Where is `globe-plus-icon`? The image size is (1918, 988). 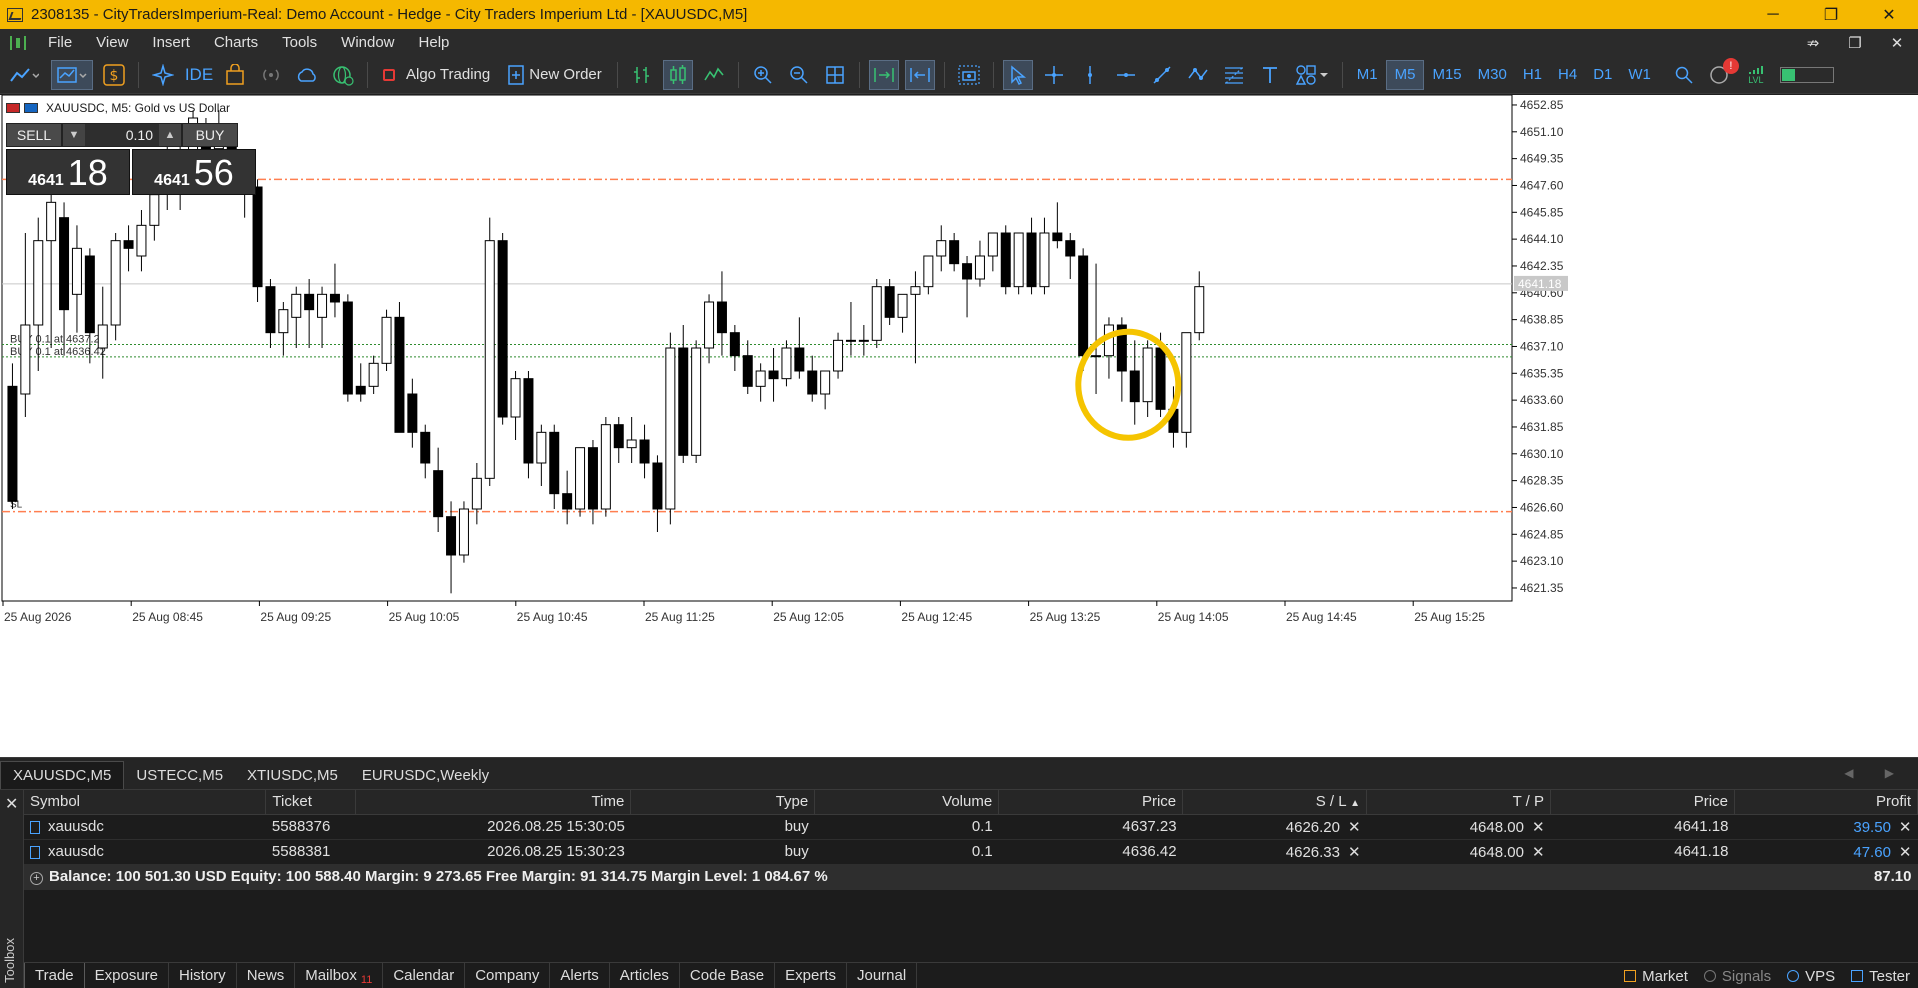
globe-plus-icon is located at coordinates (343, 75).